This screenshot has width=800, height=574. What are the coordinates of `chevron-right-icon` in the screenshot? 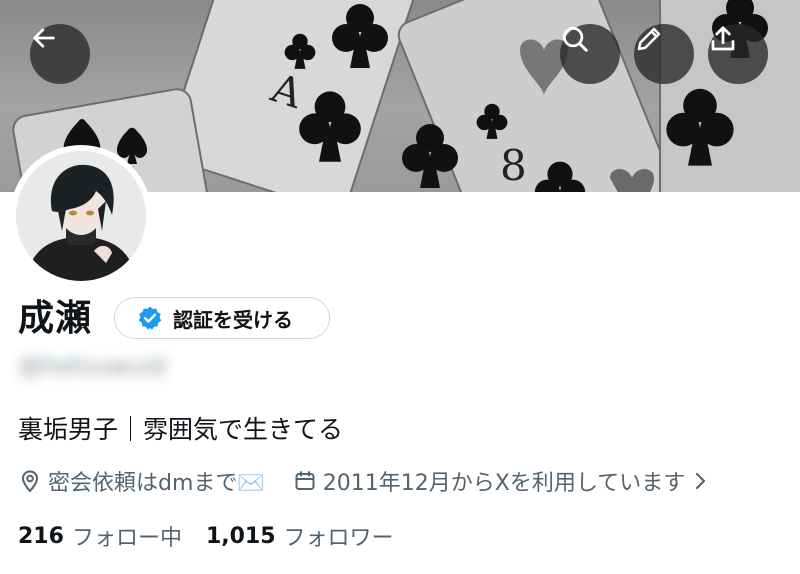 It's located at (701, 481).